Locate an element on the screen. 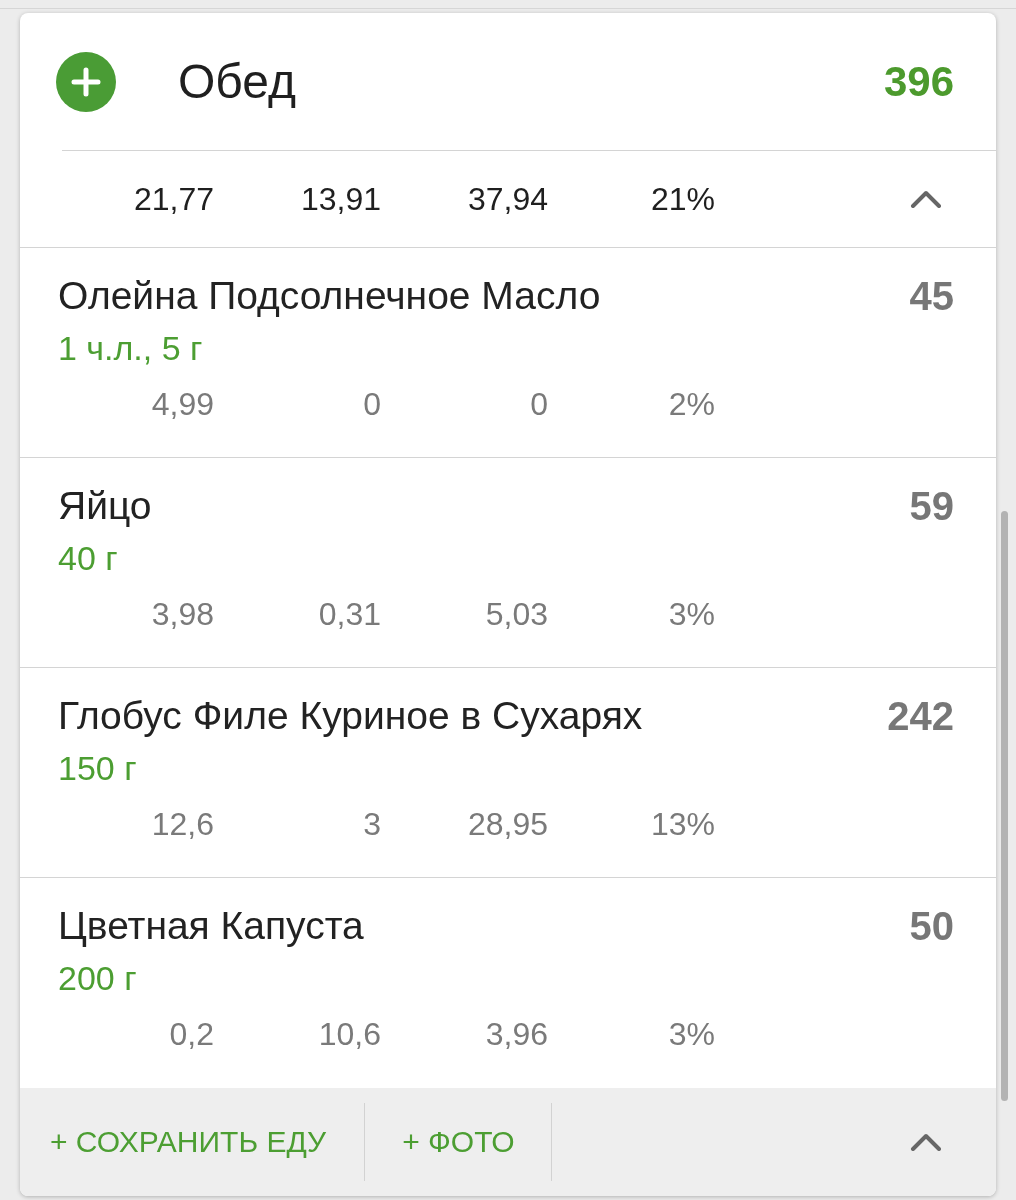 The height and width of the screenshot is (1200, 1016). food-calories: 50 is located at coordinates (931, 926).